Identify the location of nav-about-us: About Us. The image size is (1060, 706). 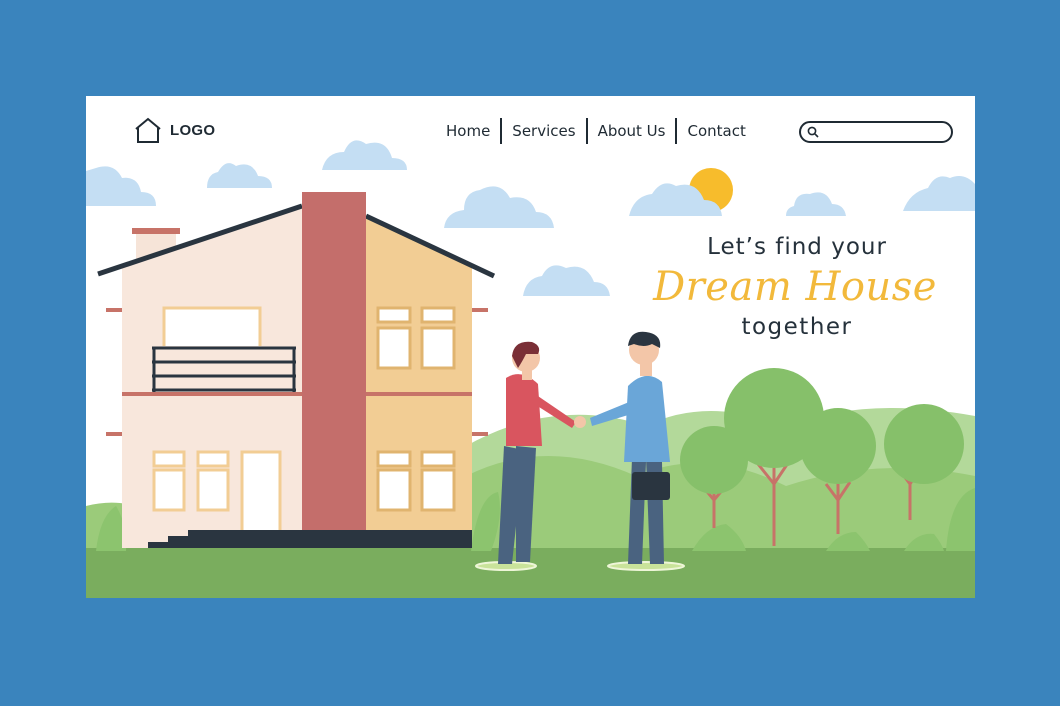
(632, 131).